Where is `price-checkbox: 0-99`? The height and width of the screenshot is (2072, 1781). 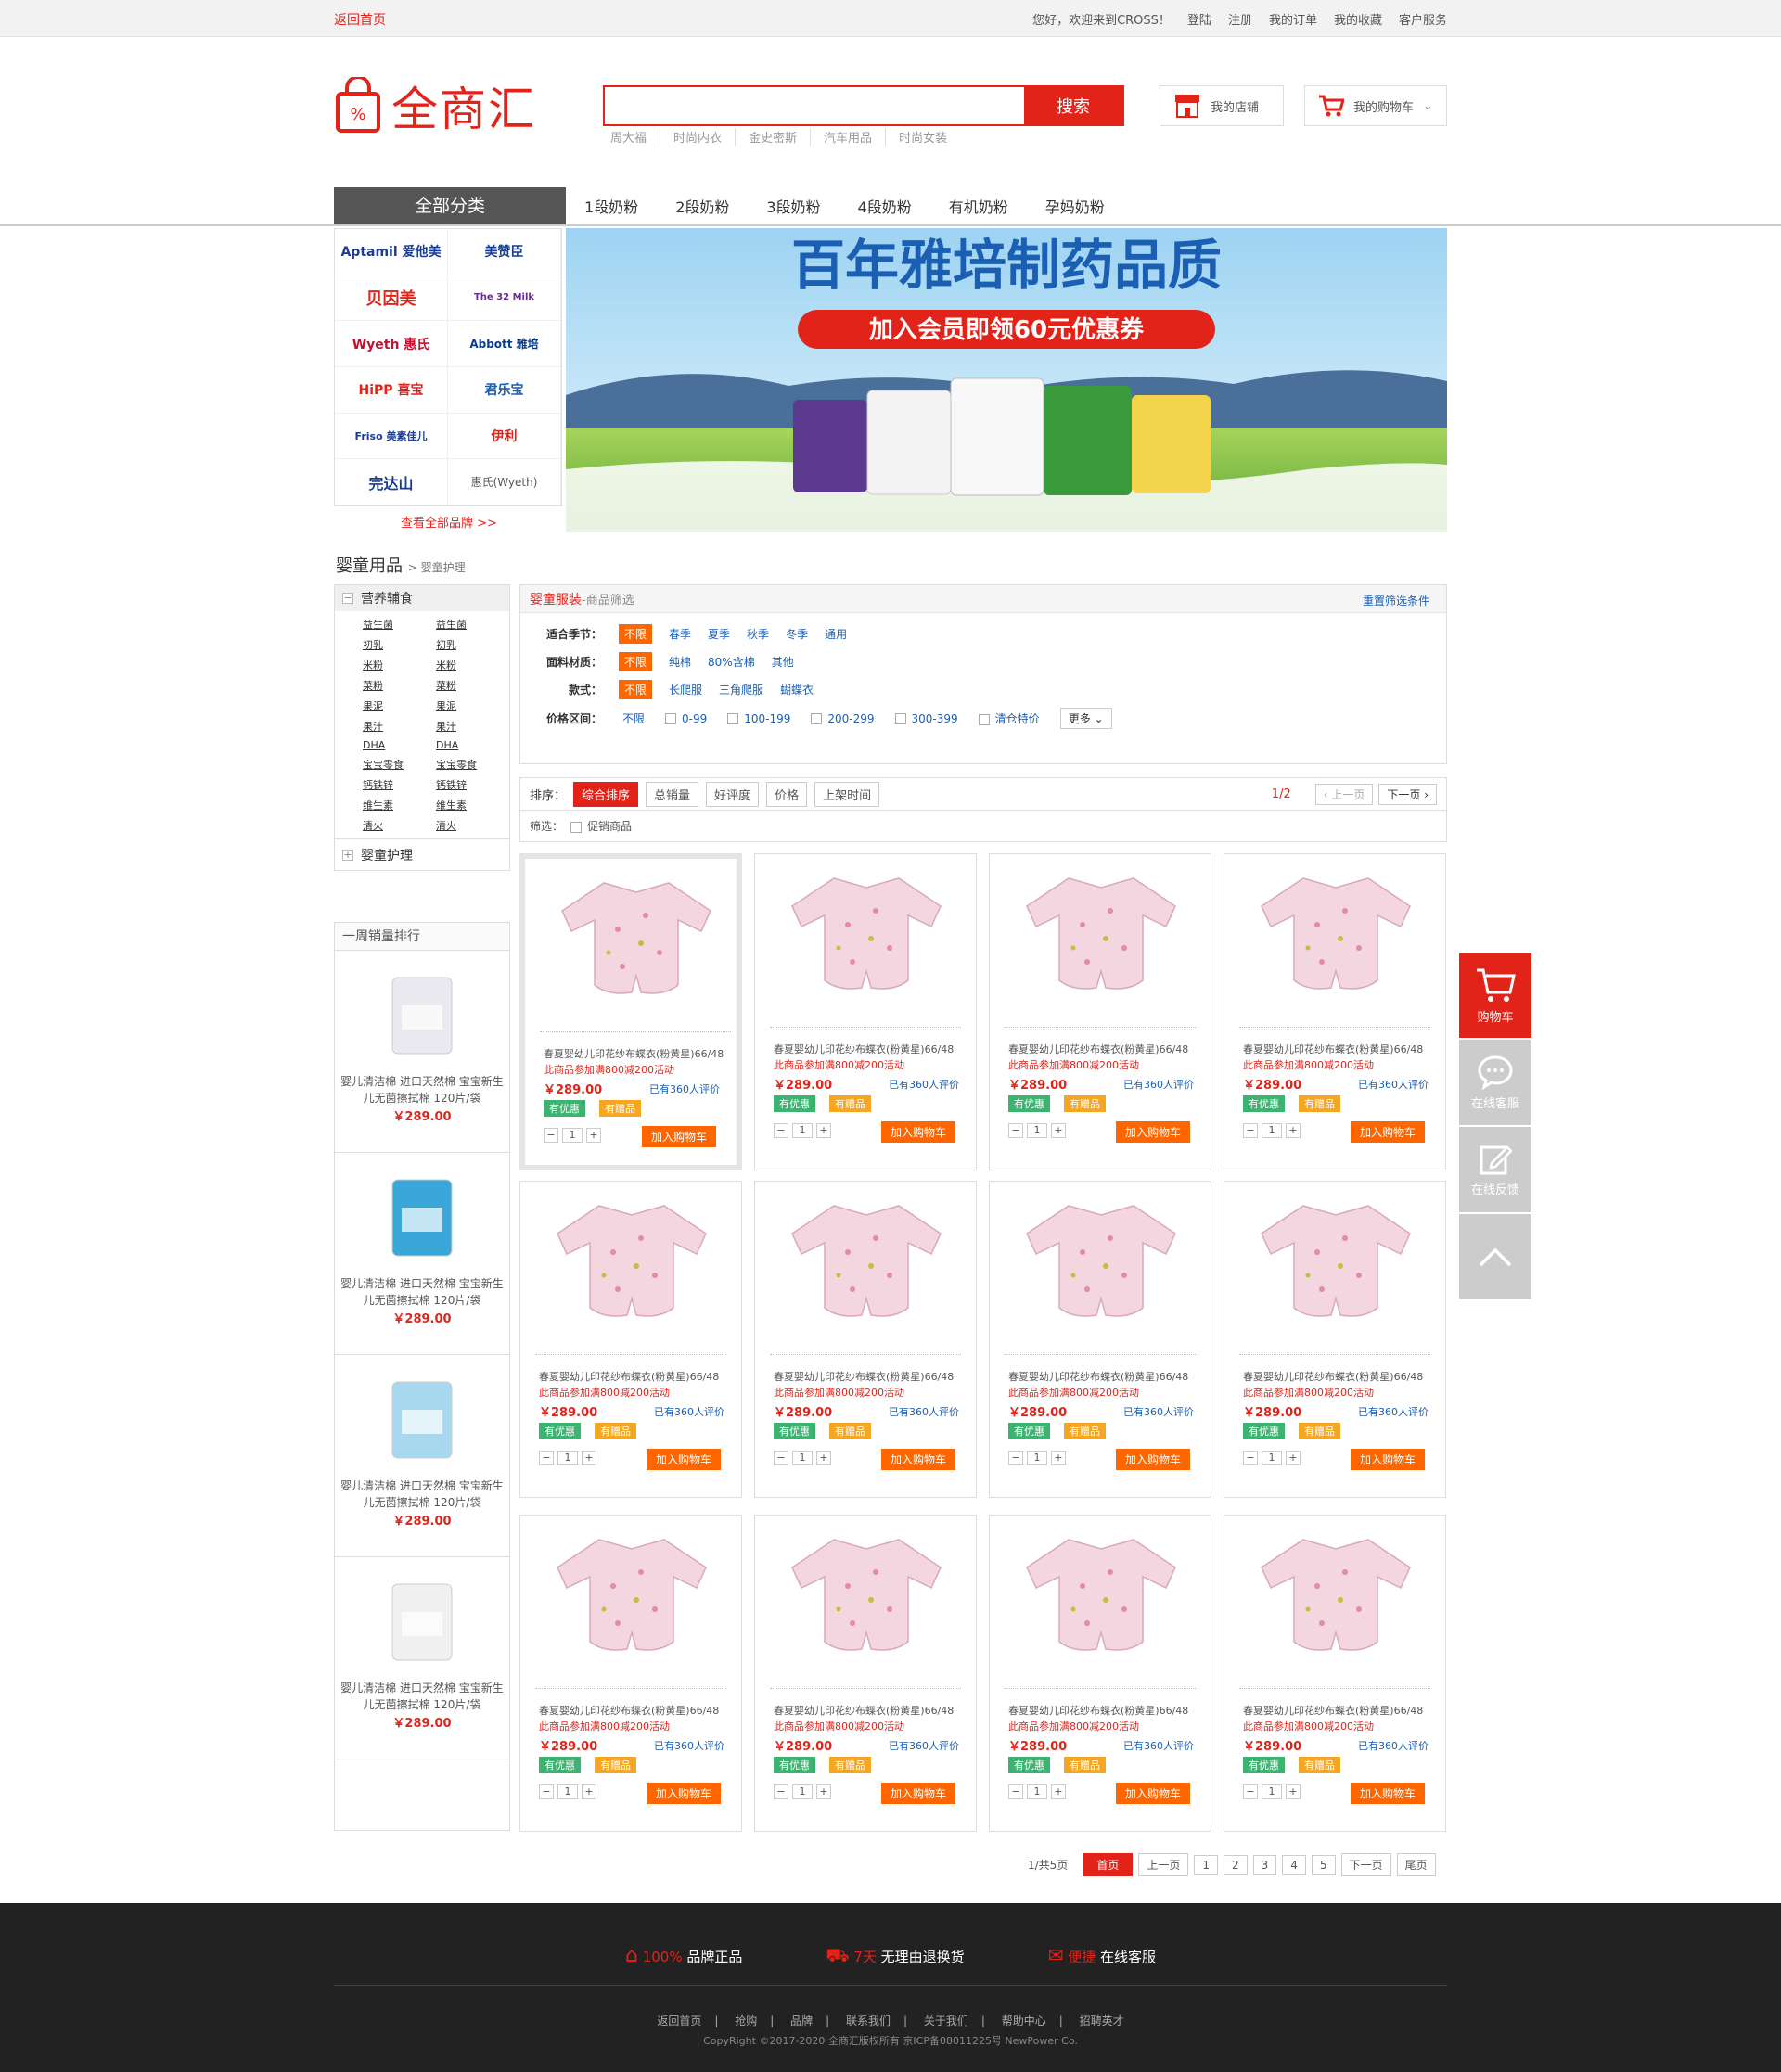 price-checkbox: 0-99 is located at coordinates (686, 718).